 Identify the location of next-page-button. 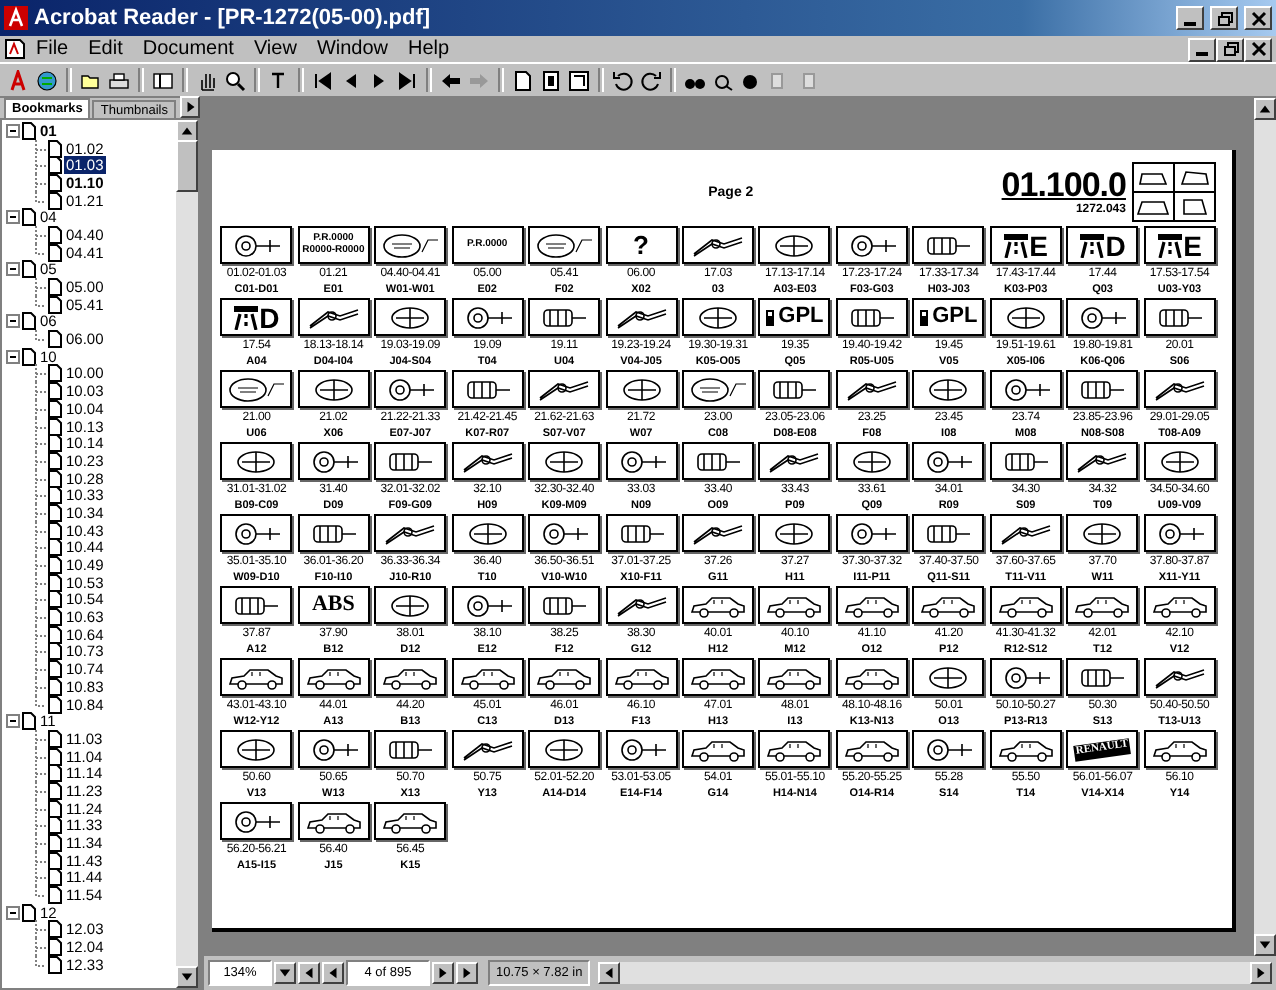
(443, 973).